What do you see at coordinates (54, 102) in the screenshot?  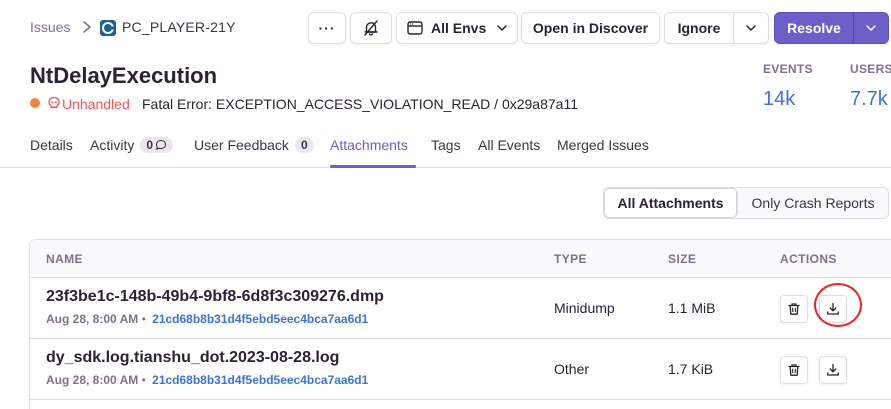 I see `skull-icon` at bounding box center [54, 102].